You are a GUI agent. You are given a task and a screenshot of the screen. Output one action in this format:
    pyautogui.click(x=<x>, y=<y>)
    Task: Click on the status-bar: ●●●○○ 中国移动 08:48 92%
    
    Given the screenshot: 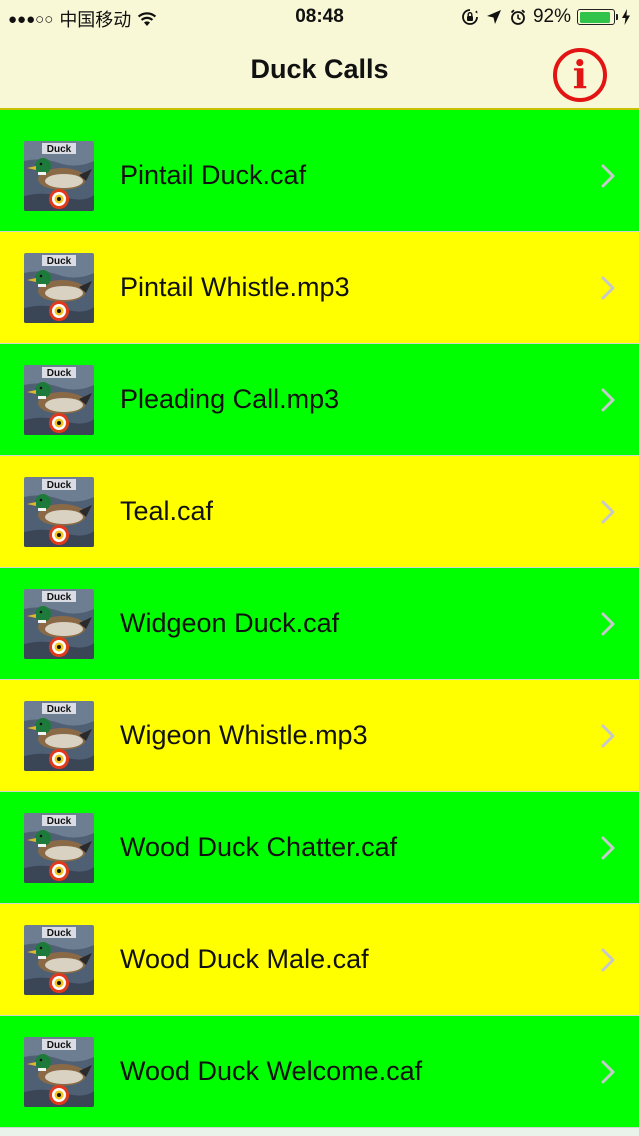 What is the action you would take?
    pyautogui.click(x=319, y=18)
    